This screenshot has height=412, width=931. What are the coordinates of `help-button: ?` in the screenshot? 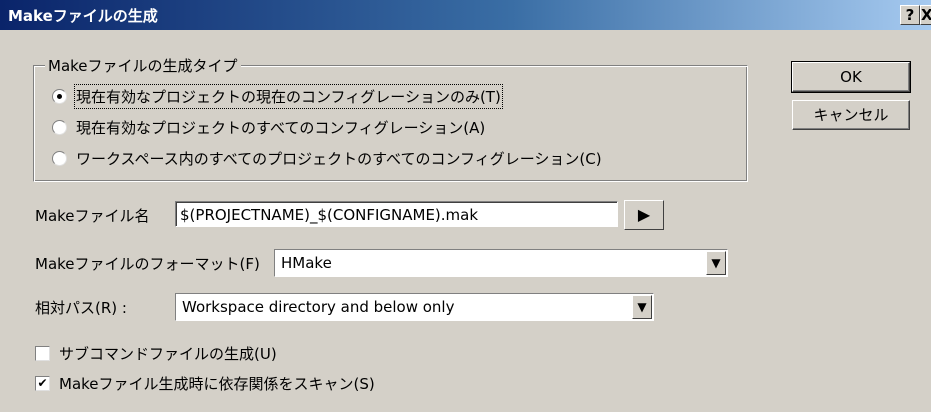 It's located at (910, 15).